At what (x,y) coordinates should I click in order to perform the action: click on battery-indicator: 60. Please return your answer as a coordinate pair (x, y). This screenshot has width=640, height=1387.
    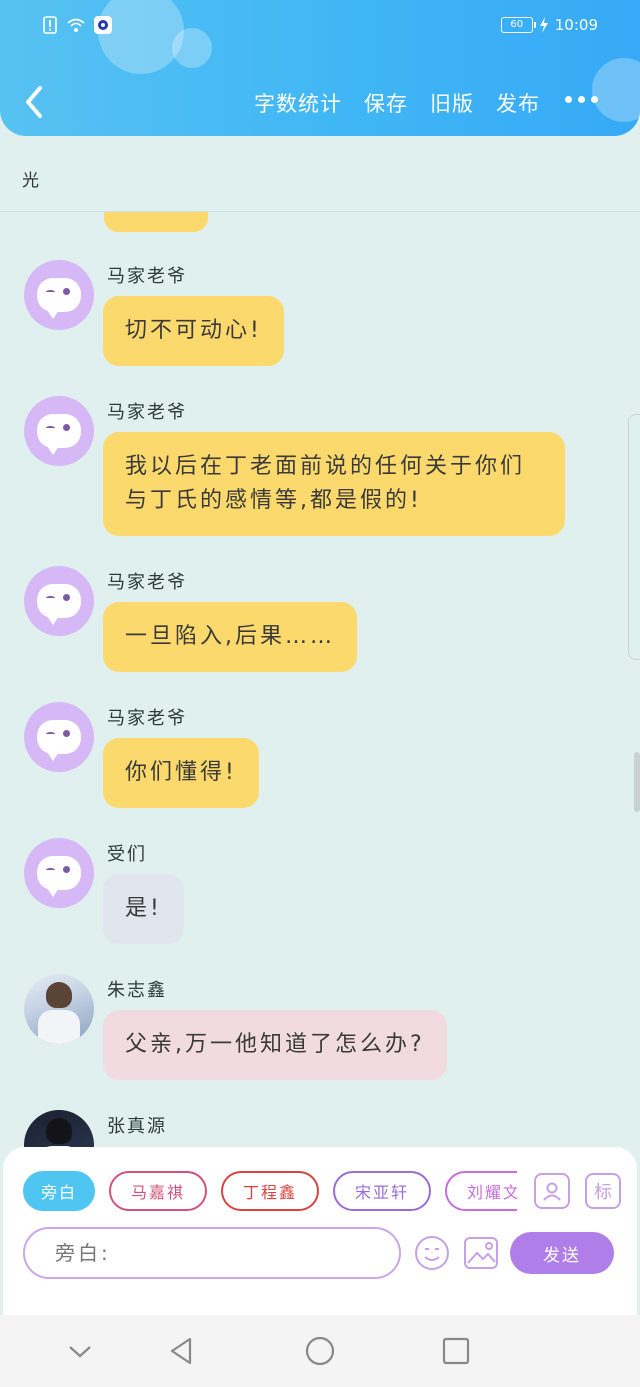
    Looking at the image, I should click on (518, 25).